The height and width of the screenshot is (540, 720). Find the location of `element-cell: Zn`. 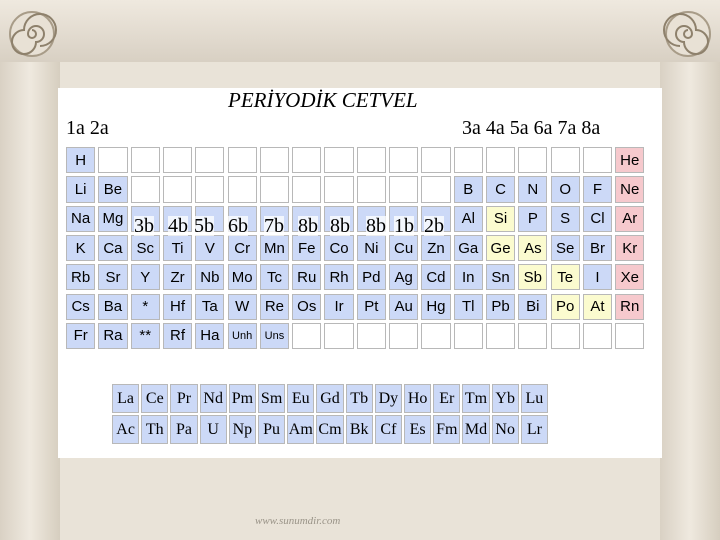

element-cell: Zn is located at coordinates (436, 248).